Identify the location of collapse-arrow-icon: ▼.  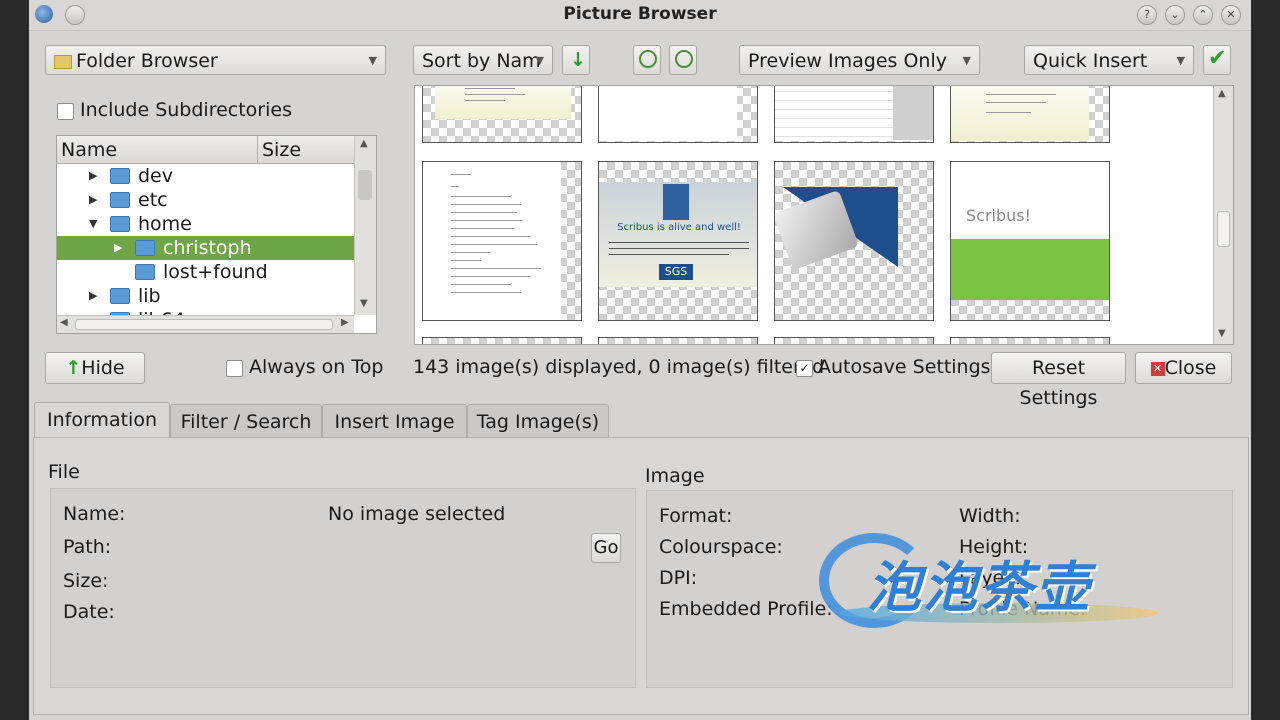
(93, 224).